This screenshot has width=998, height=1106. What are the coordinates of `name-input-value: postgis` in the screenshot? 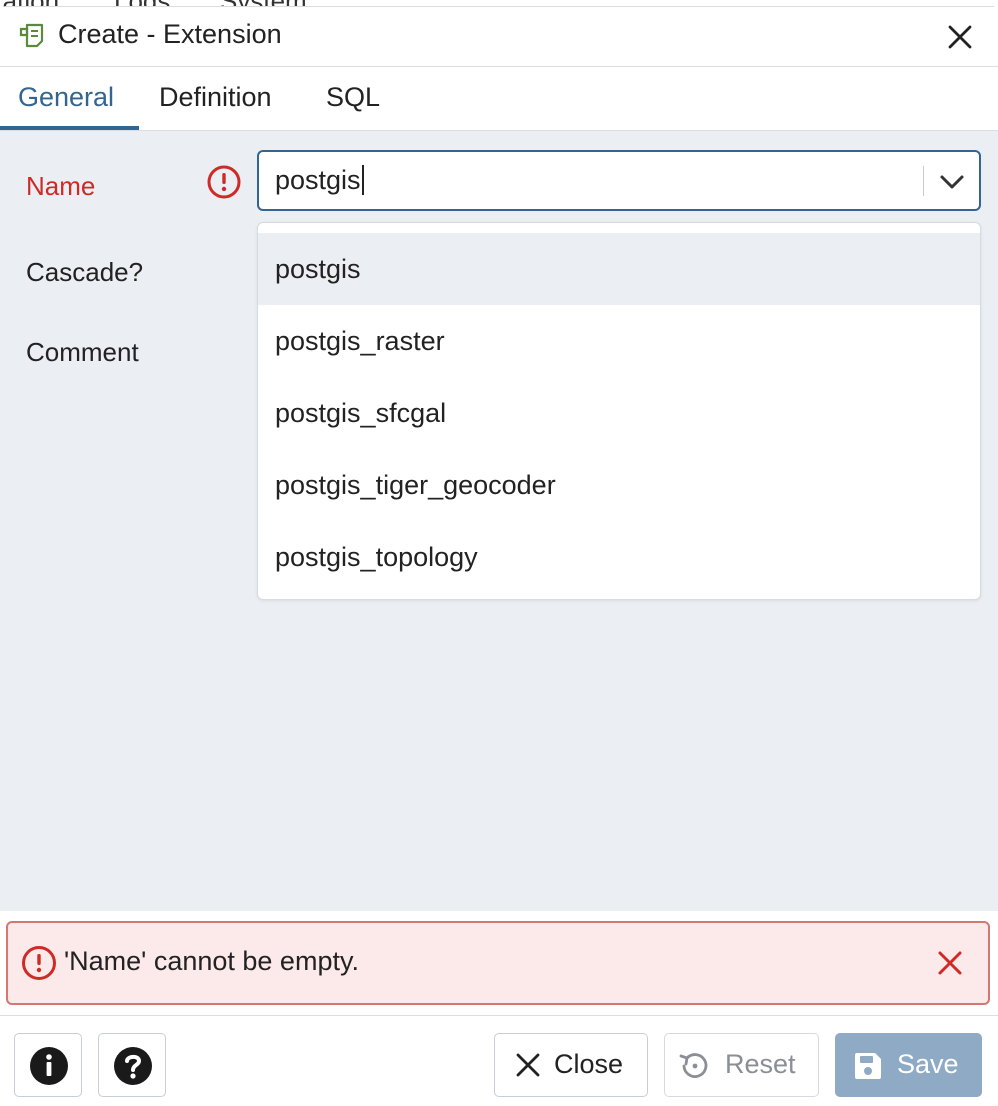 It's located at (318, 180).